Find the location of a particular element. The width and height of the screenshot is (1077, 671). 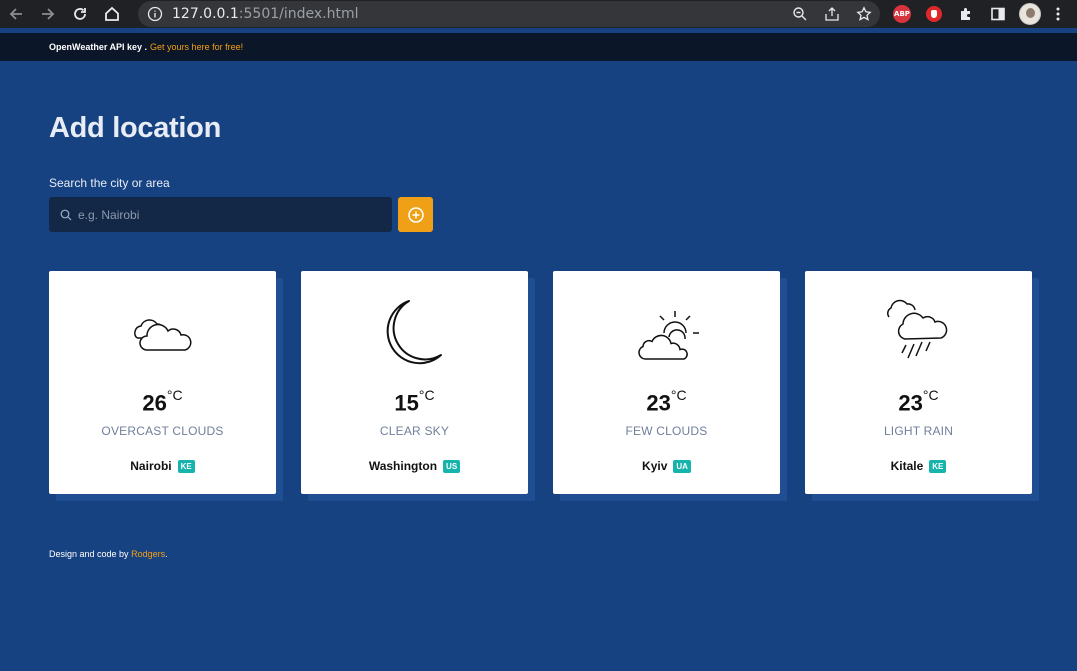

zoom-out-icon is located at coordinates (800, 14).